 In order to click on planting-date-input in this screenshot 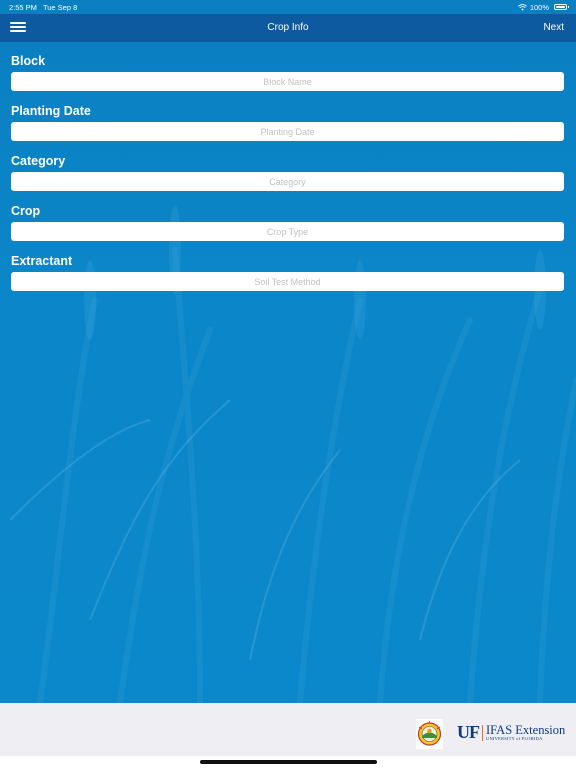, I will do `click(287, 131)`.